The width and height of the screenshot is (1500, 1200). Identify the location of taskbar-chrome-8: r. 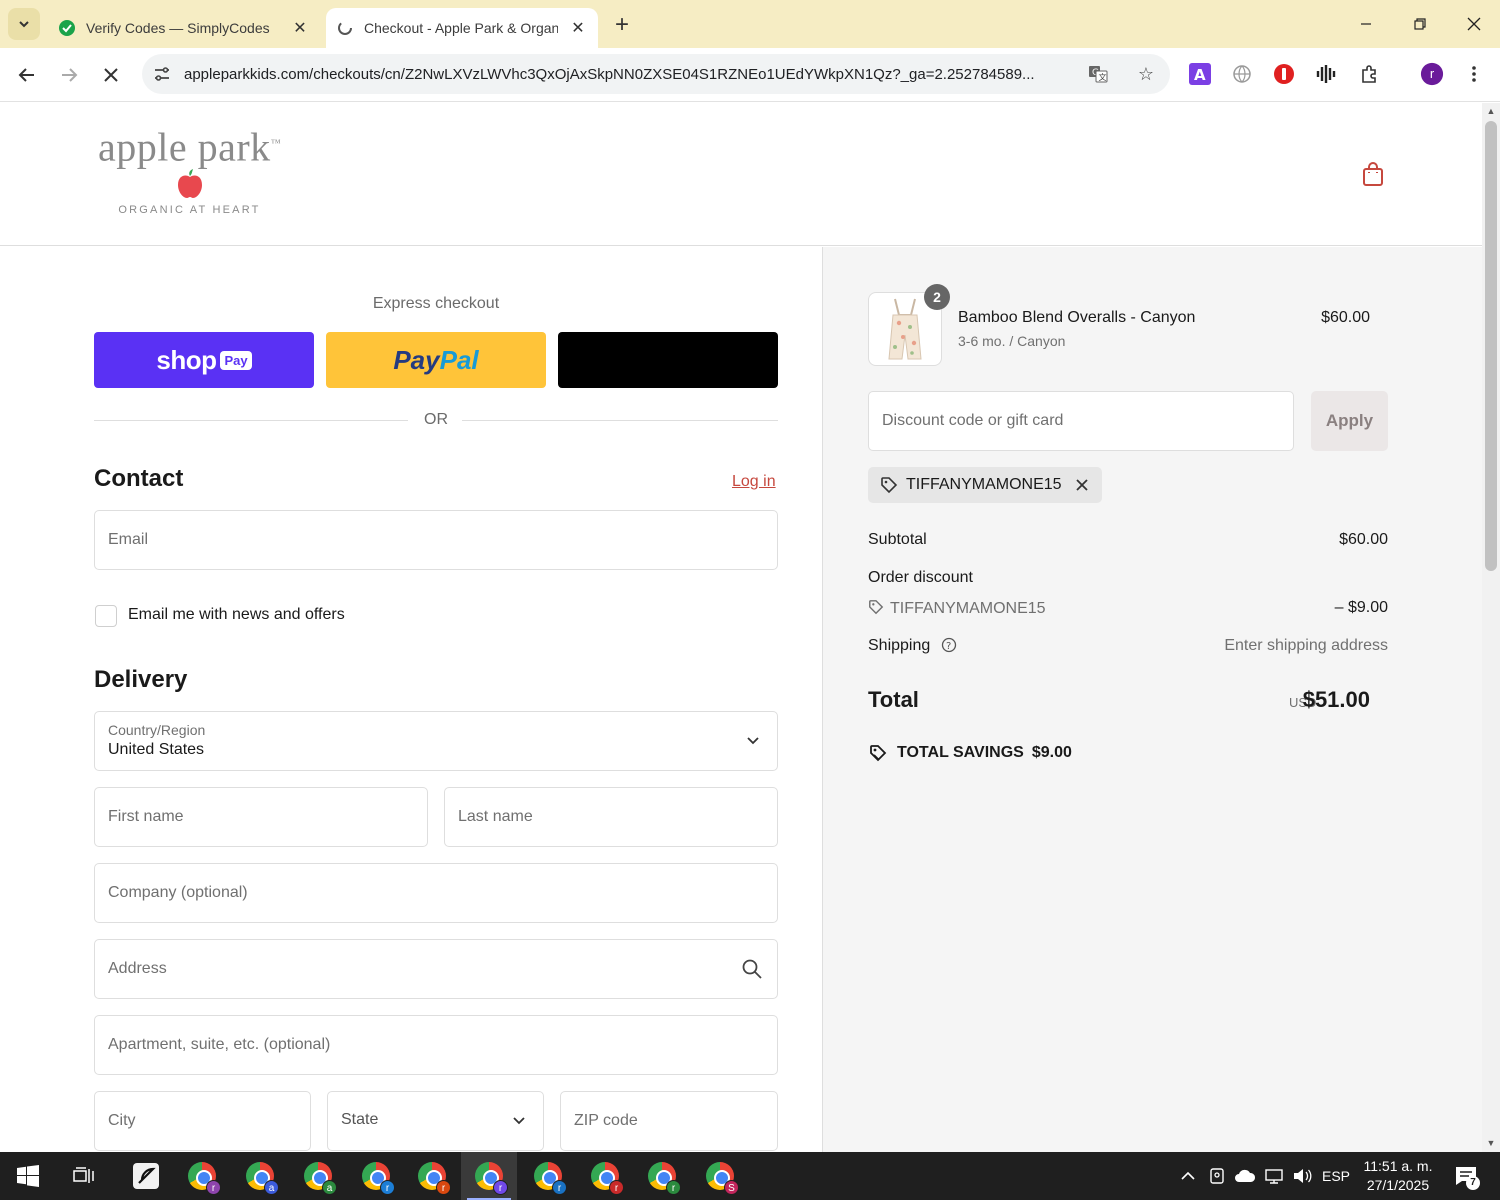
(605, 1176).